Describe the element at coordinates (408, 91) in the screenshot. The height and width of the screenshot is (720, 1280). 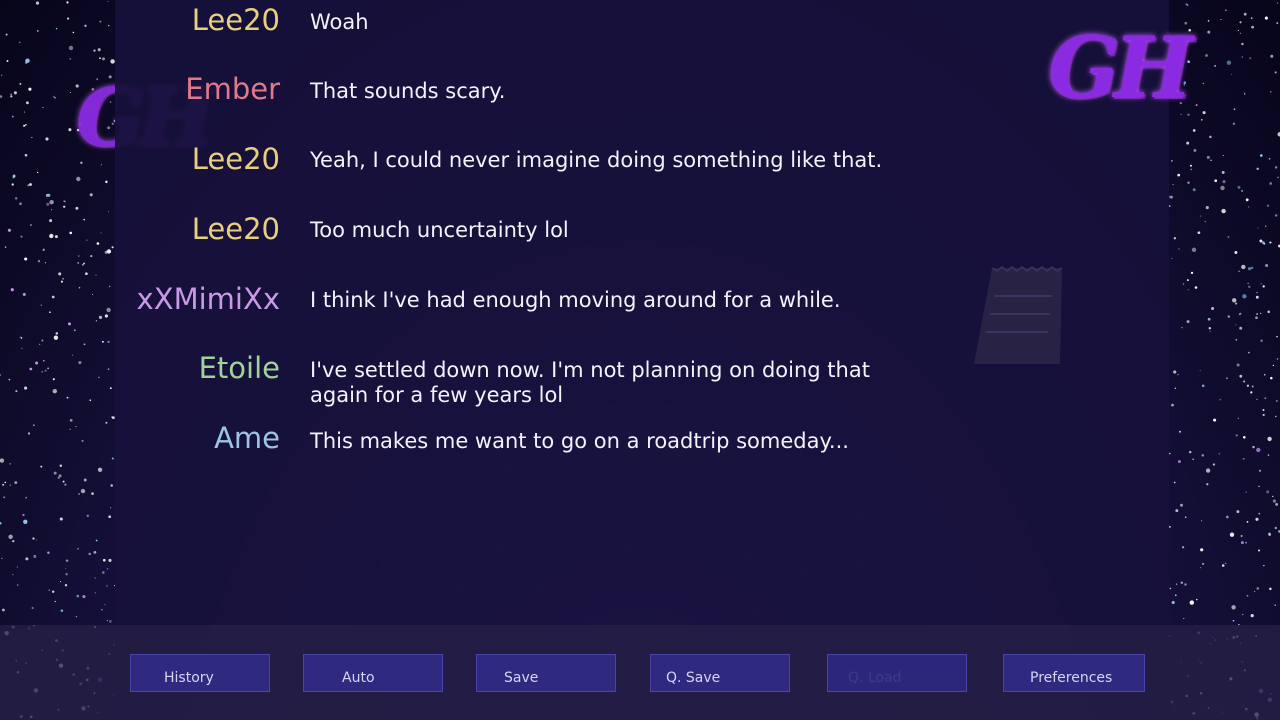
I see `message-text: That sounds scary.` at that location.